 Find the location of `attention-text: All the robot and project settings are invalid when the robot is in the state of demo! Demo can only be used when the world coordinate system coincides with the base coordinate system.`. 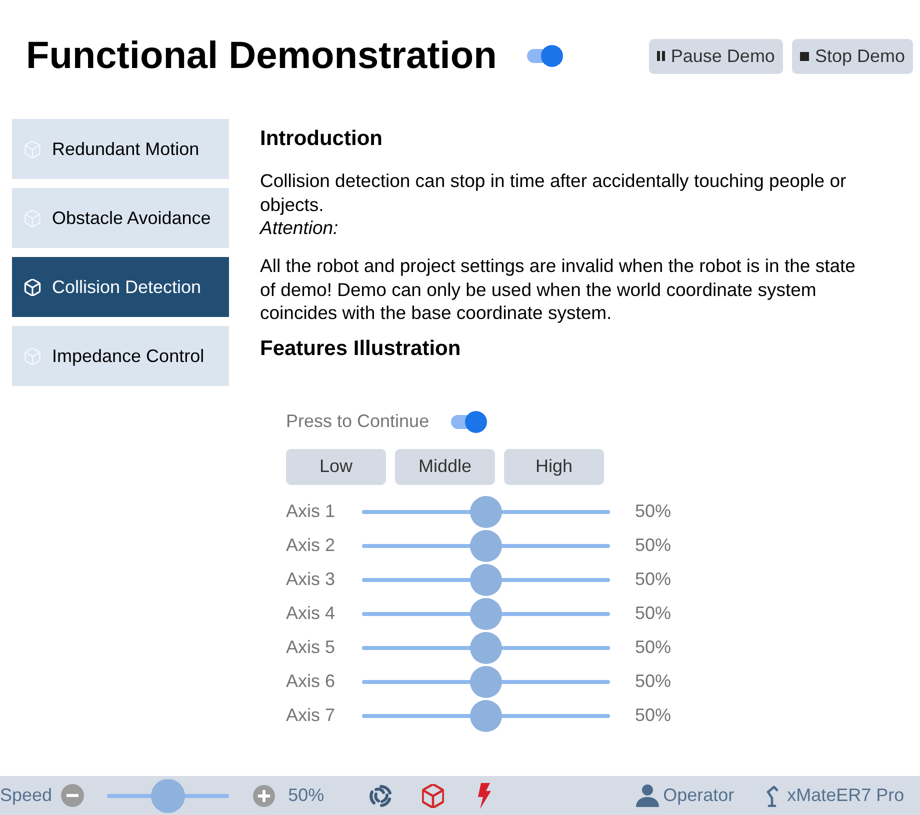

attention-text: All the robot and project settings are invalid when the robot is in the state of demo! Demo can only be used when the world coordinate system coincides with the base coordinate system. is located at coordinates (558, 289).